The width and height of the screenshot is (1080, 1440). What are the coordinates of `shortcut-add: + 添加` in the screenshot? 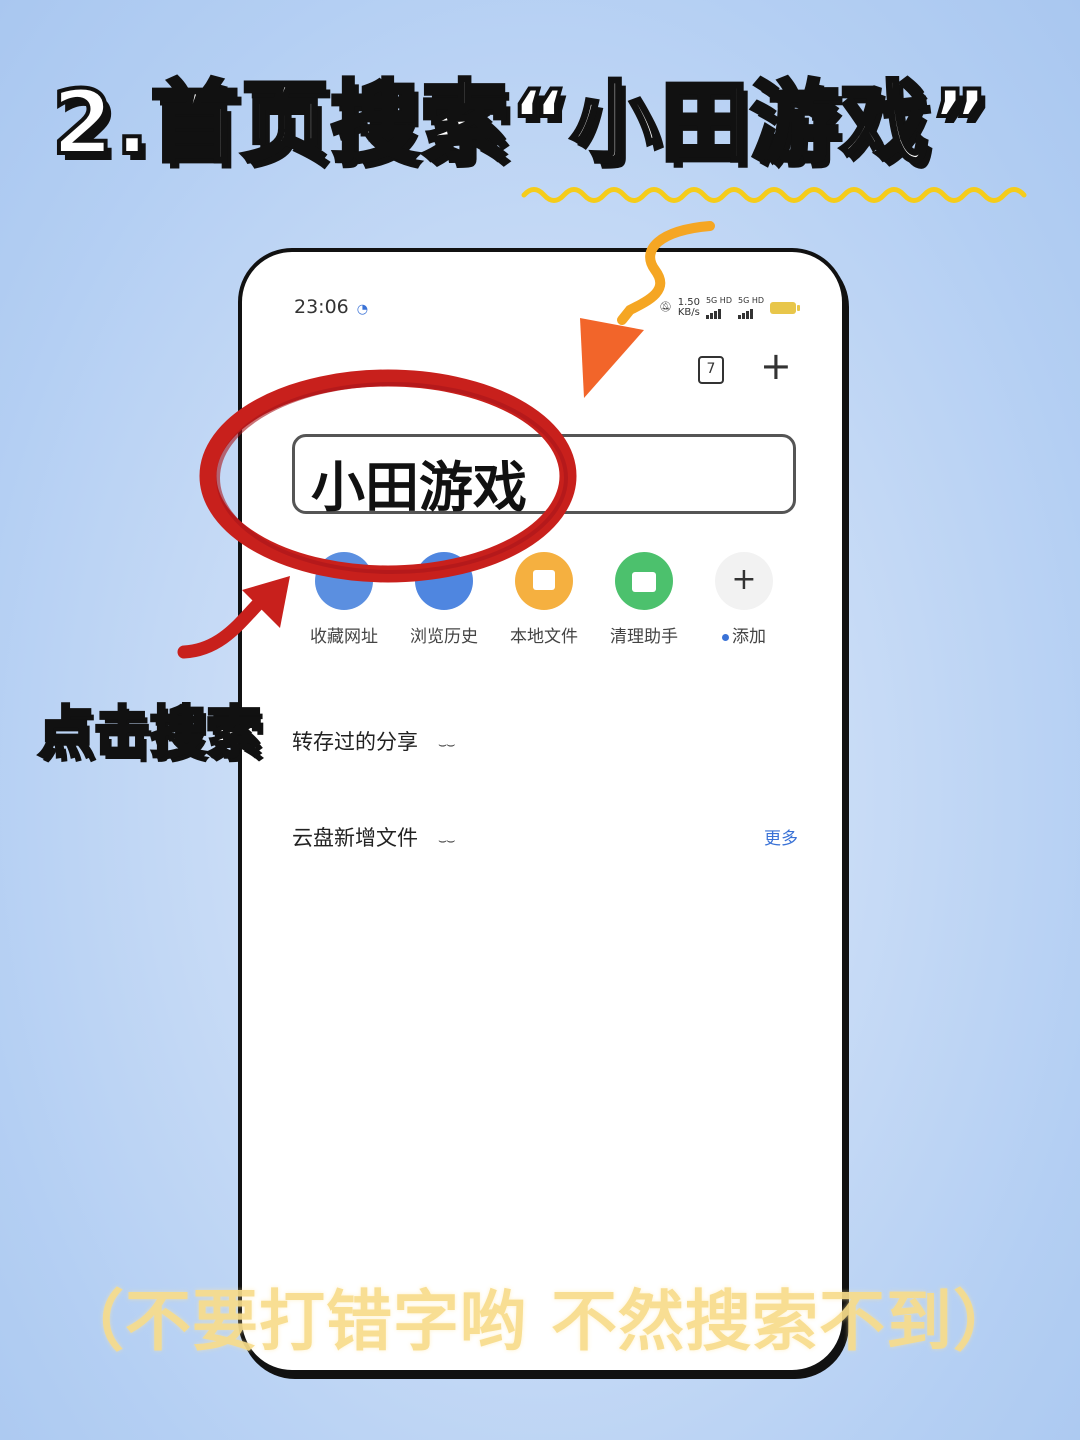 It's located at (744, 599).